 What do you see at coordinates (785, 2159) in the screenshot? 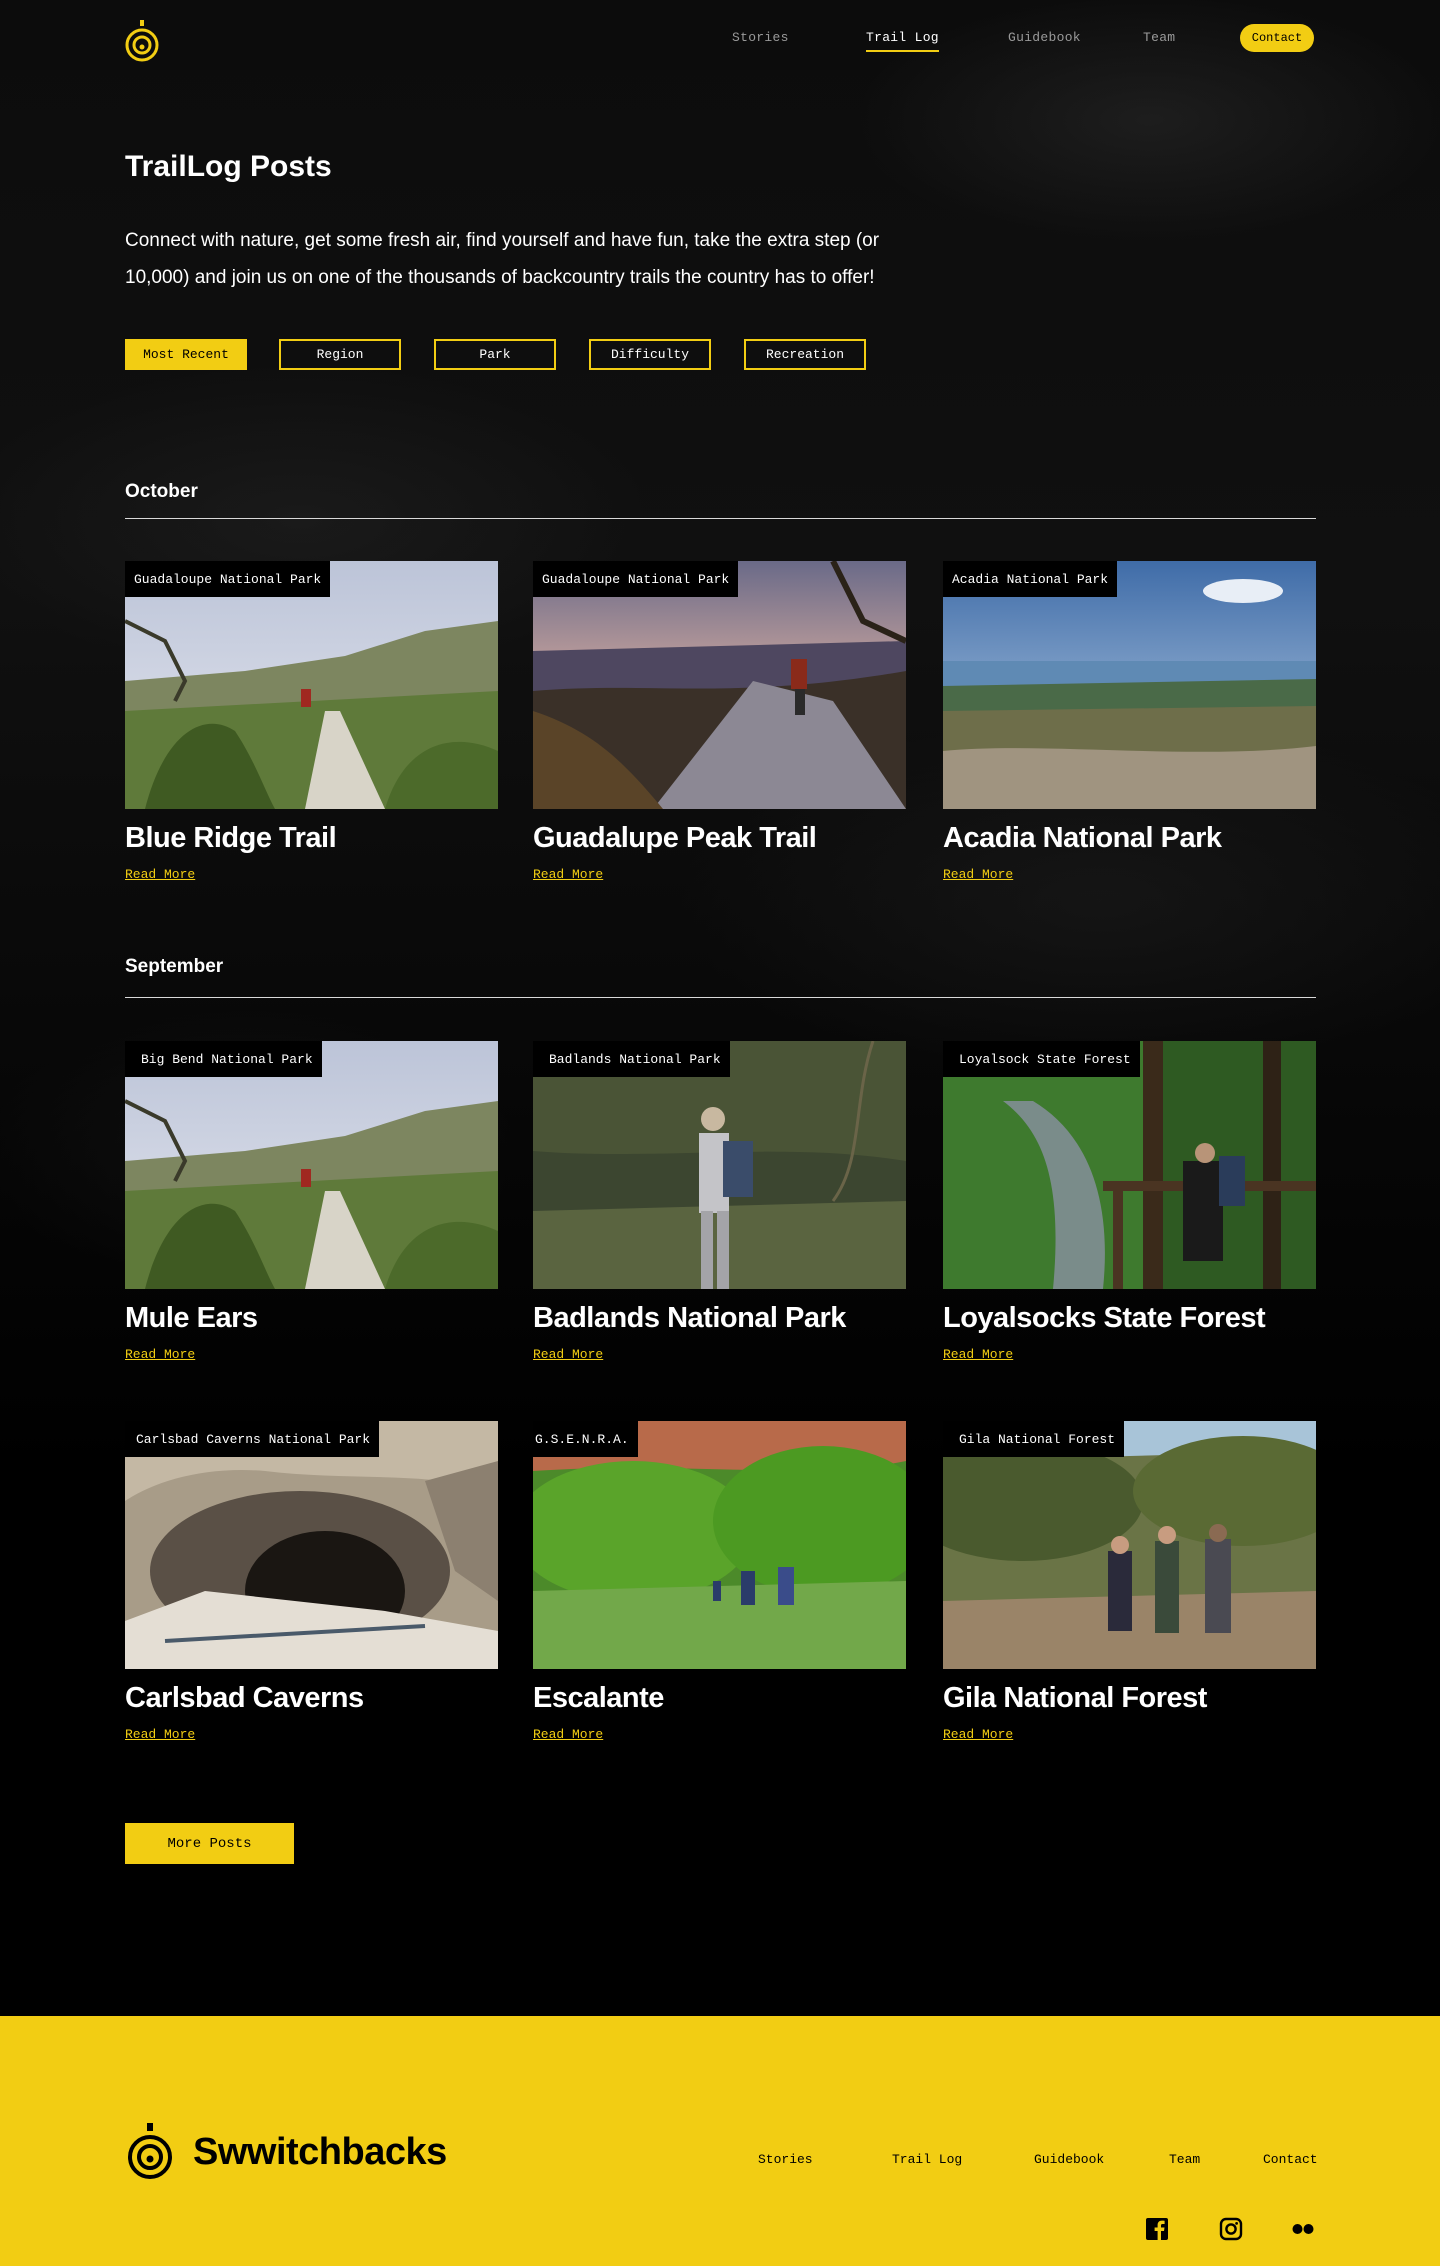
I see `footer-link-stories: Stories` at bounding box center [785, 2159].